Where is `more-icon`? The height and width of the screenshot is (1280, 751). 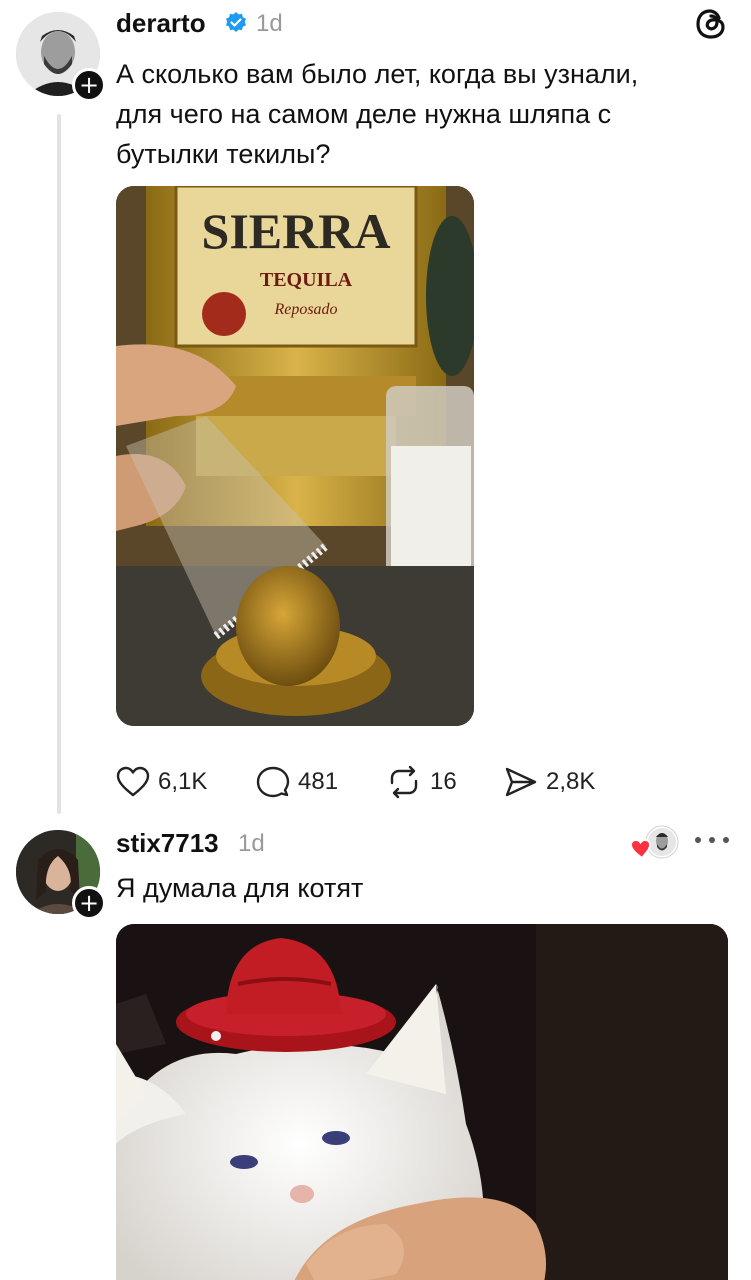
more-icon is located at coordinates (712, 840).